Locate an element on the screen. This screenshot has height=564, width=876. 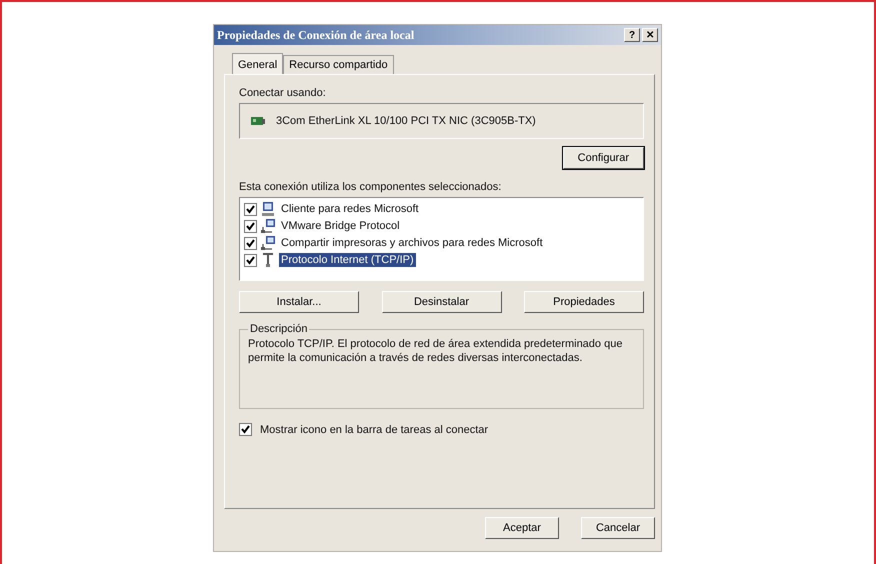
section-label: Esta conexión utiliza los componentes seleccionados: is located at coordinates (370, 187).